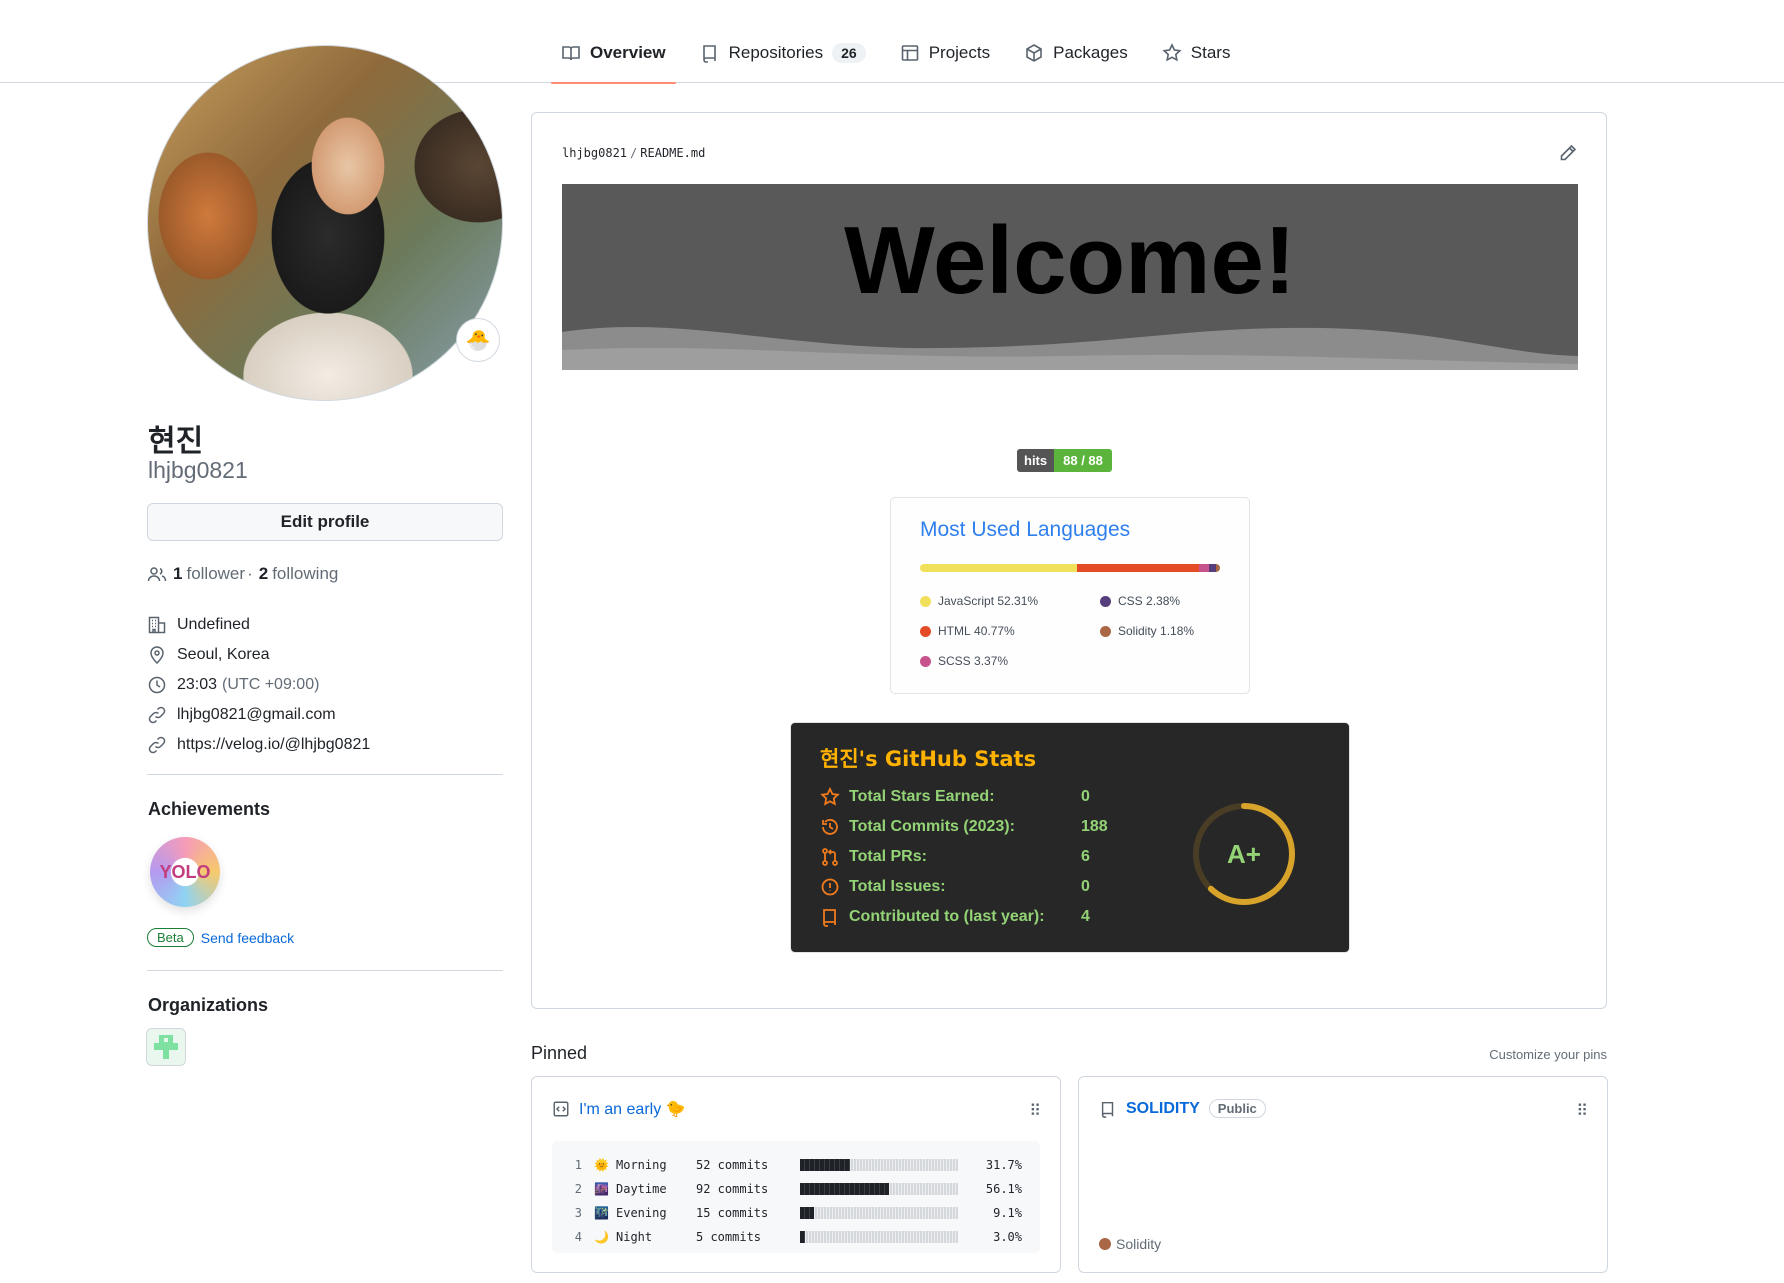 This screenshot has width=1784, height=1283. Describe the element at coordinates (594, 153) in the screenshot. I see `readme-owner-link: lhjbg0821` at that location.